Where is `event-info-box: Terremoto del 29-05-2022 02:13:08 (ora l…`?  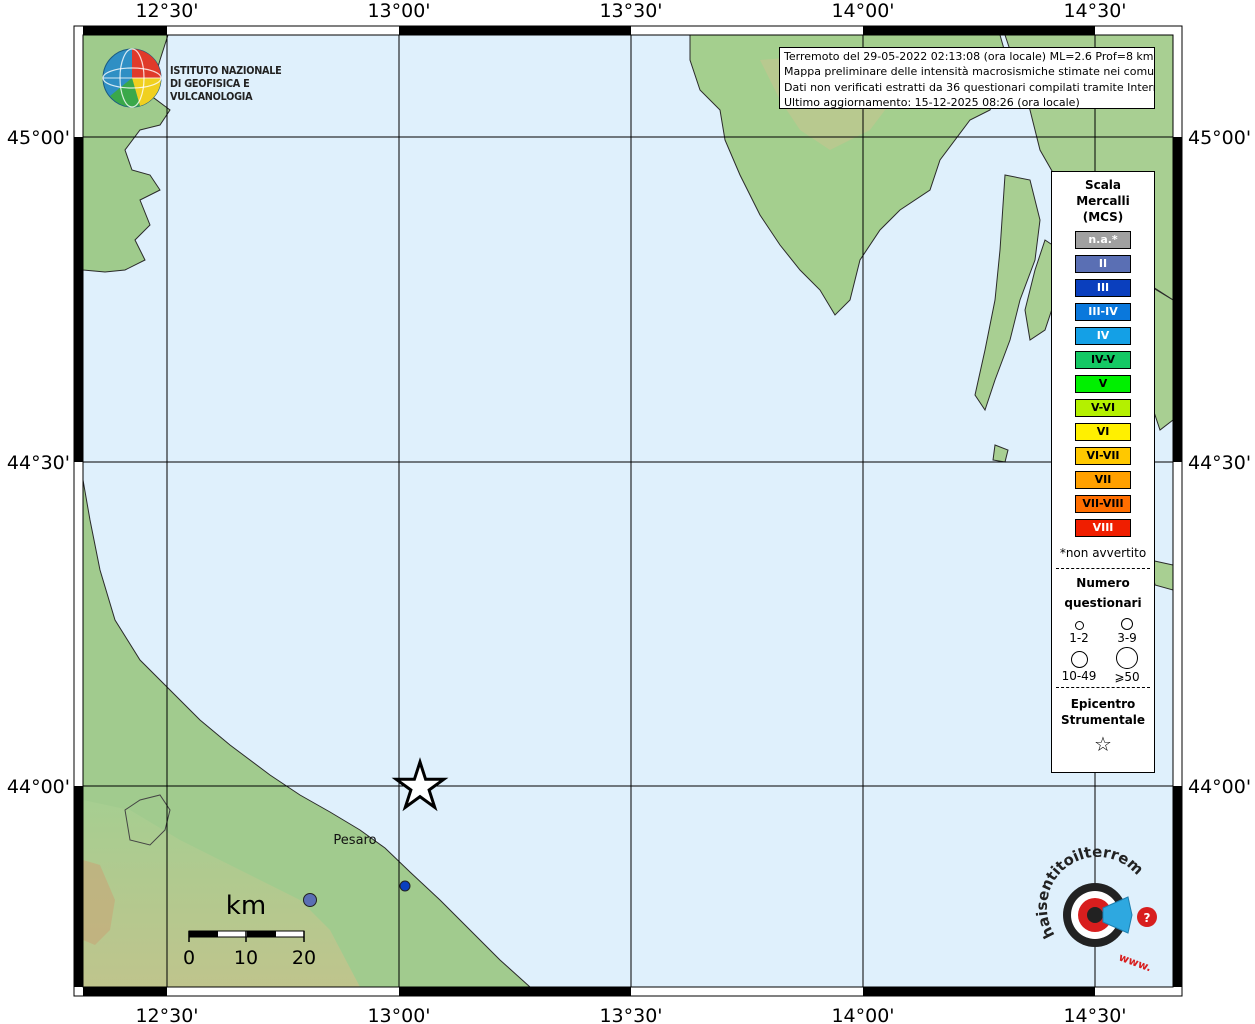 event-info-box: Terremoto del 29-05-2022 02:13:08 (ora l… is located at coordinates (967, 78).